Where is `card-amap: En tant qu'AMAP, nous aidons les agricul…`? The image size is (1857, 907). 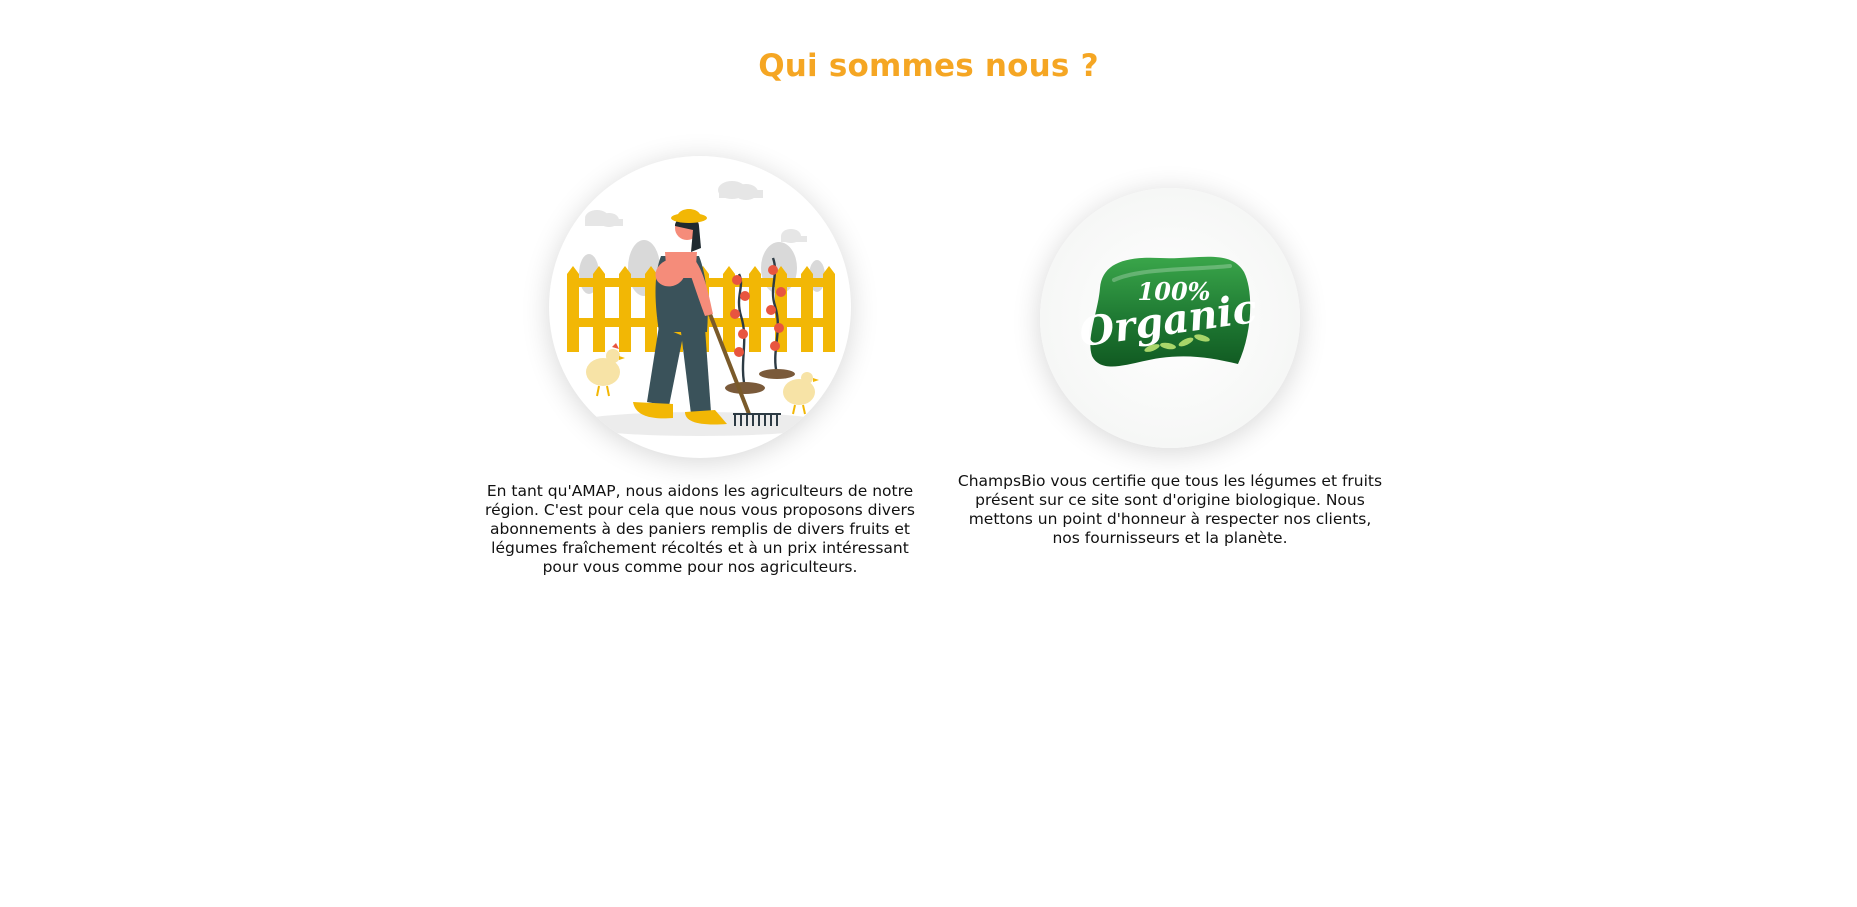
card-amap: En tant qu'AMAP, nous aidons les agricul… is located at coordinates (700, 366).